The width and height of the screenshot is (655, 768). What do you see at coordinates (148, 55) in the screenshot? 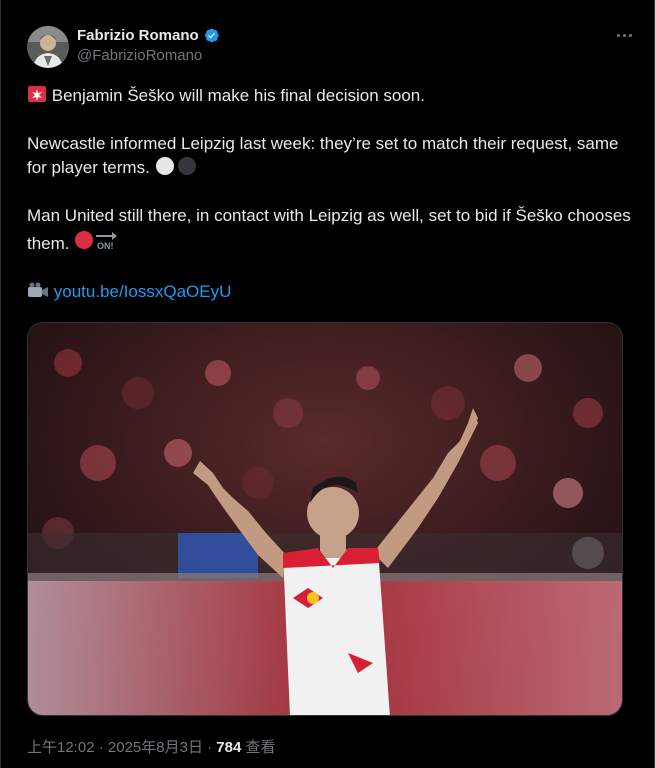
I see `author-handle: @FabrizioRomano` at bounding box center [148, 55].